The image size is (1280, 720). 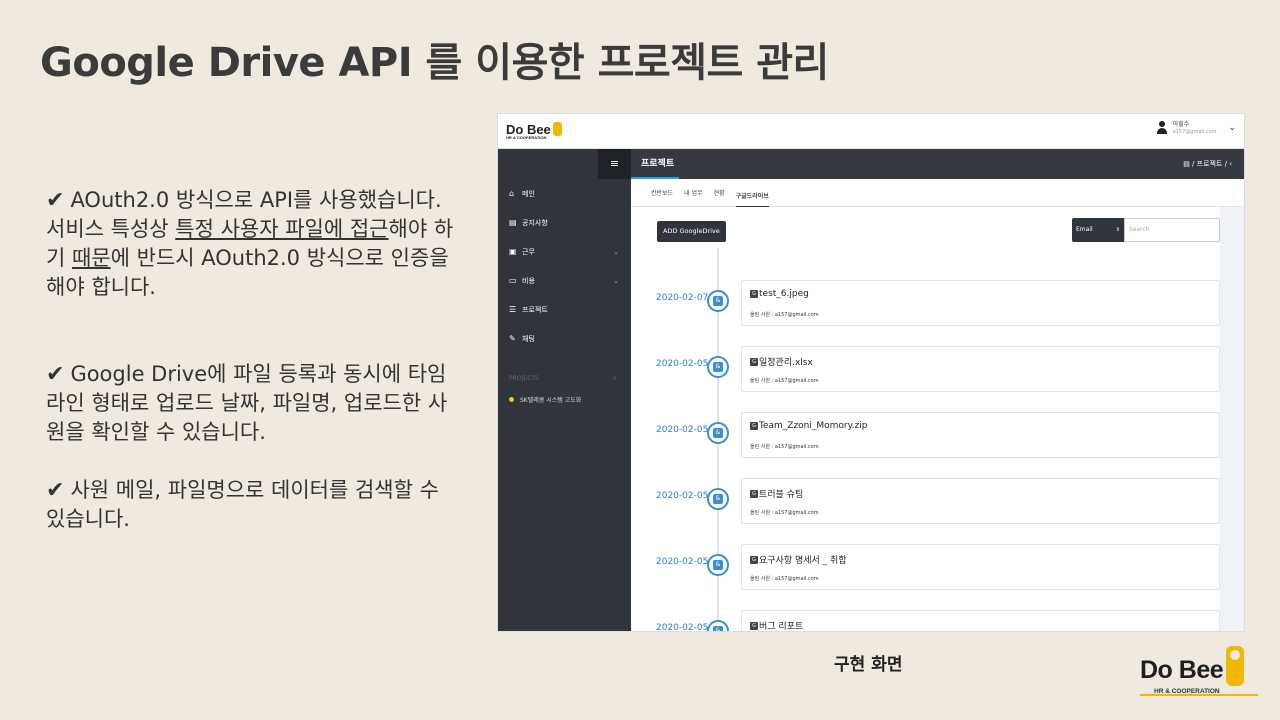 I want to click on close-icon: ×, so click(x=614, y=378).